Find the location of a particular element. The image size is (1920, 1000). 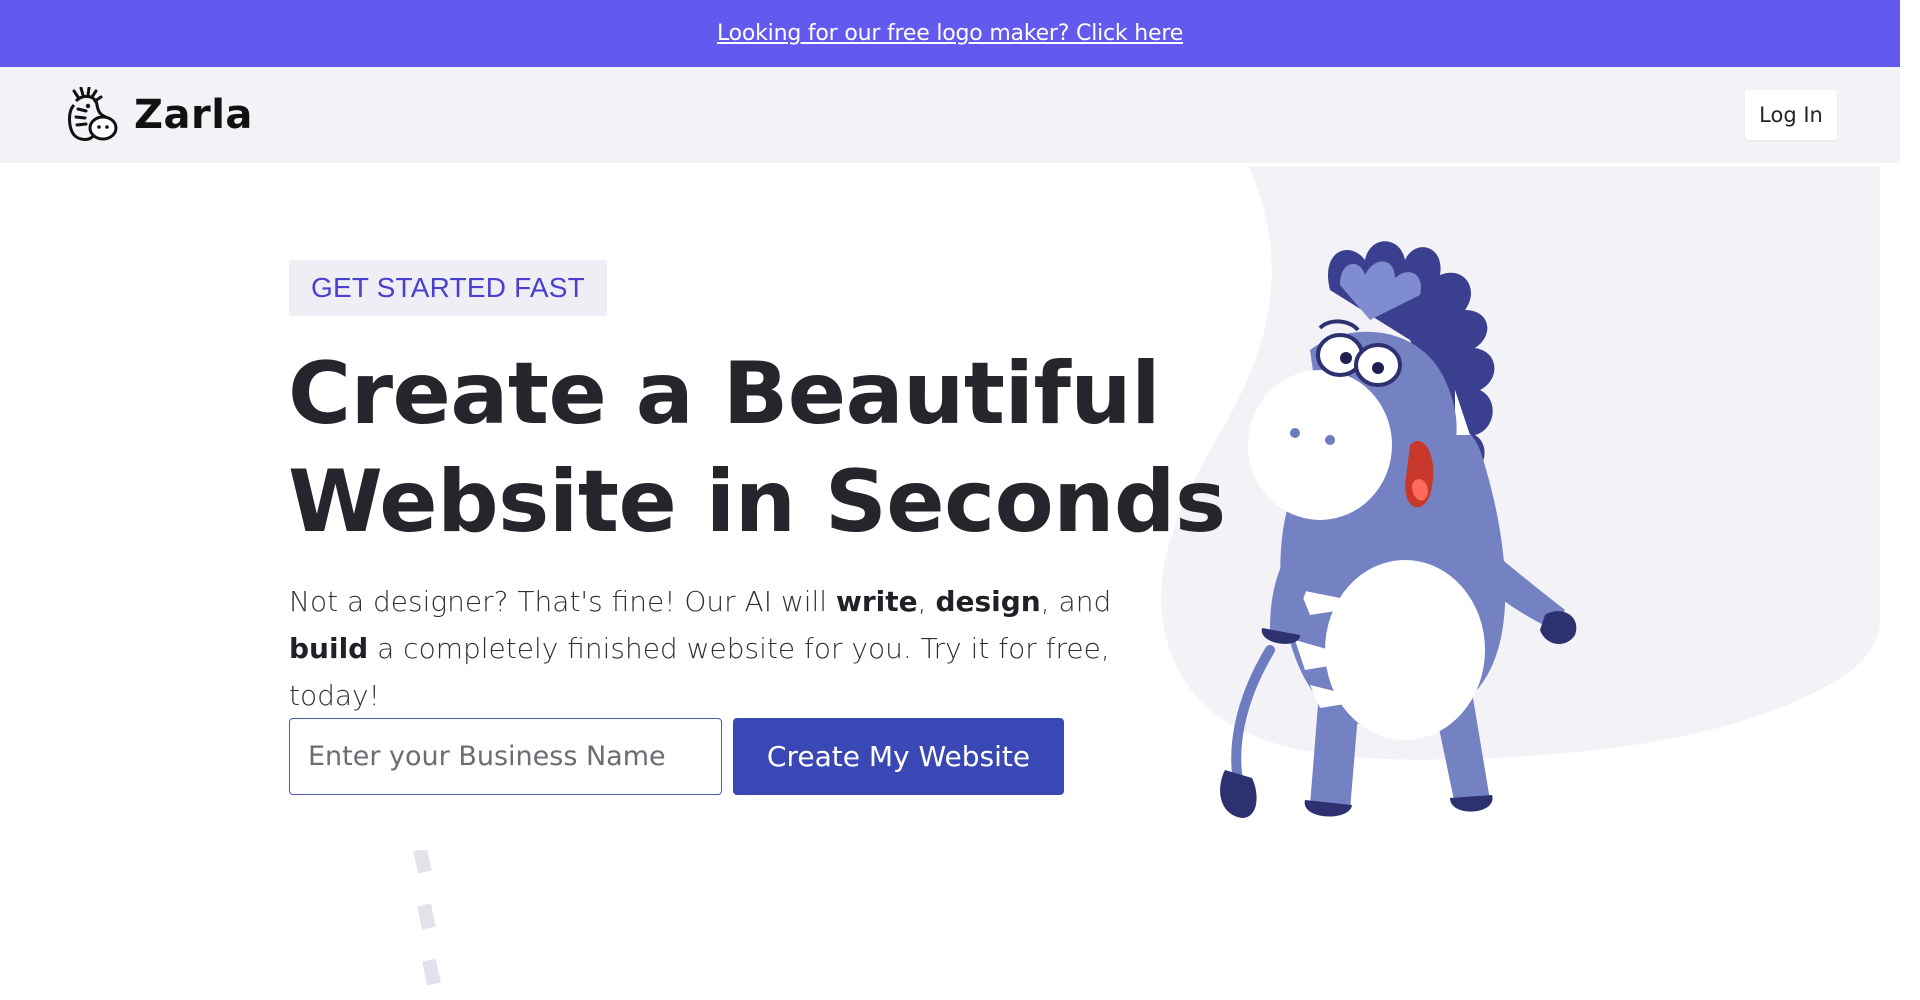

brand-name: Zarla is located at coordinates (193, 115).